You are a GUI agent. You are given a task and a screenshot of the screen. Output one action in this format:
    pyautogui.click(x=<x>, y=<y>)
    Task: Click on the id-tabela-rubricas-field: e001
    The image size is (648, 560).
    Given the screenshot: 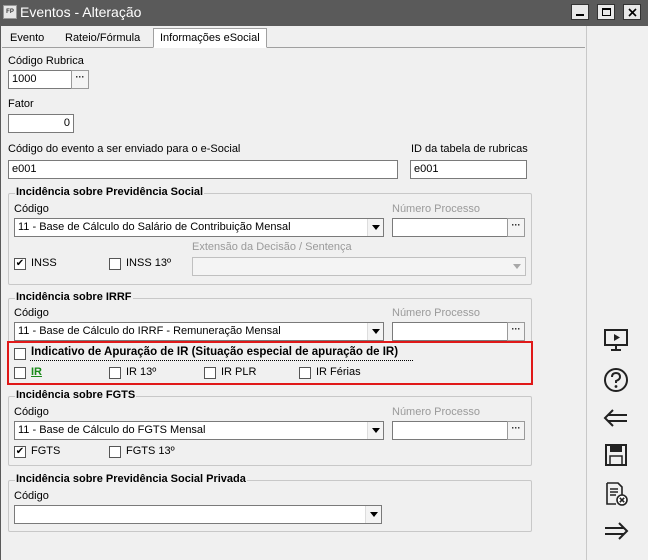 What is the action you would take?
    pyautogui.click(x=468, y=169)
    